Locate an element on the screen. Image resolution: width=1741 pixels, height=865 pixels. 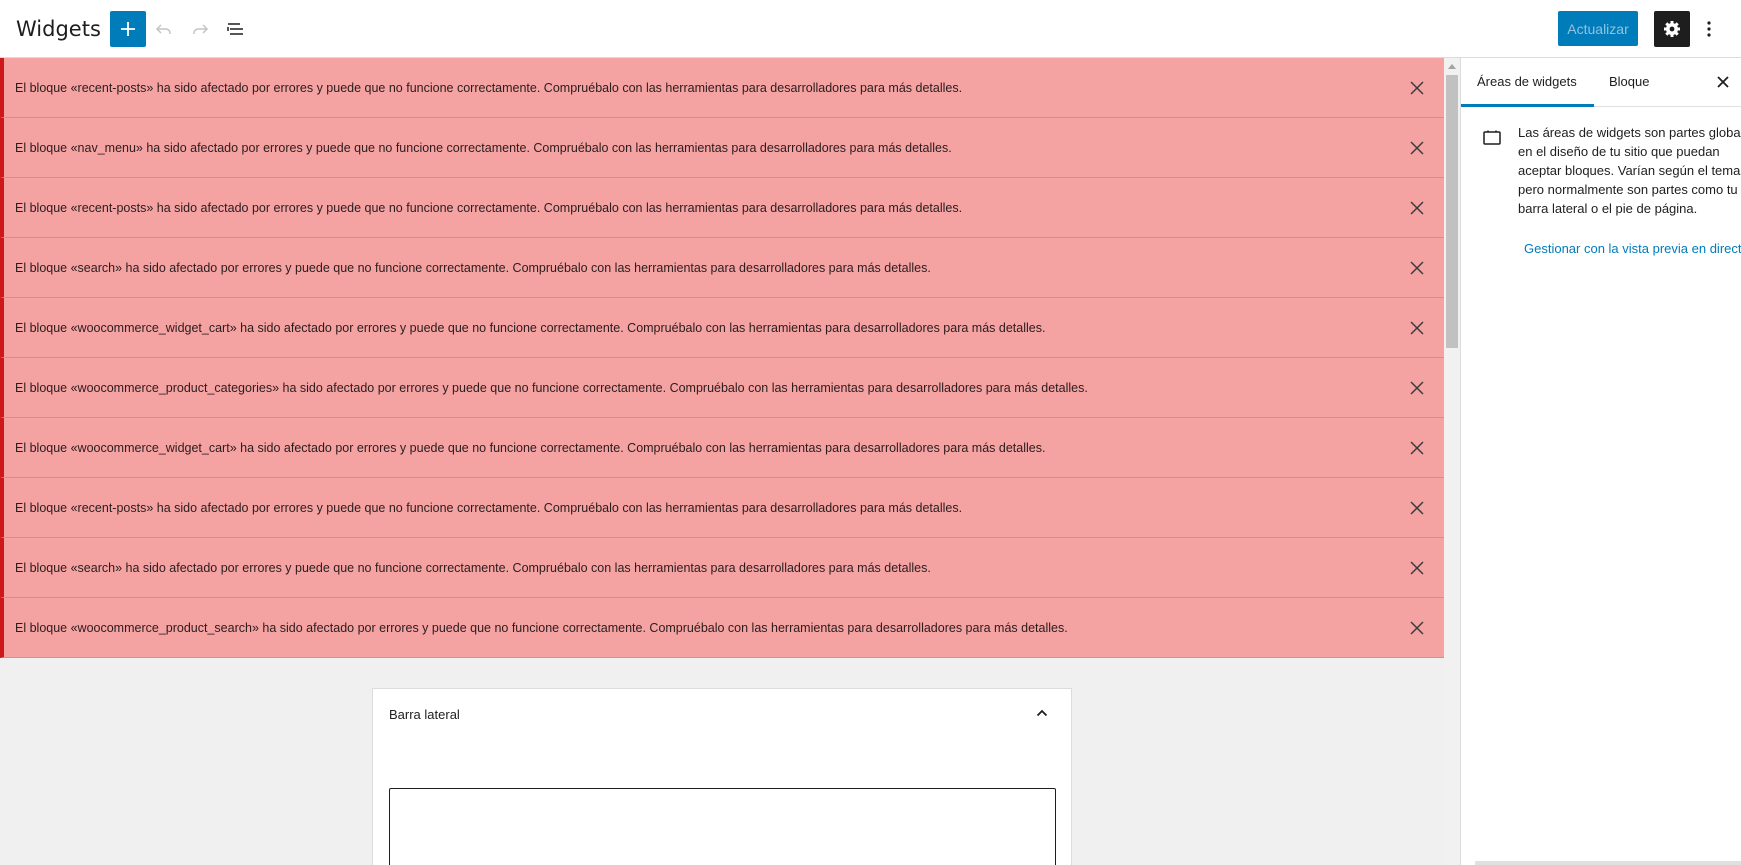
list-view-button is located at coordinates (236, 29).